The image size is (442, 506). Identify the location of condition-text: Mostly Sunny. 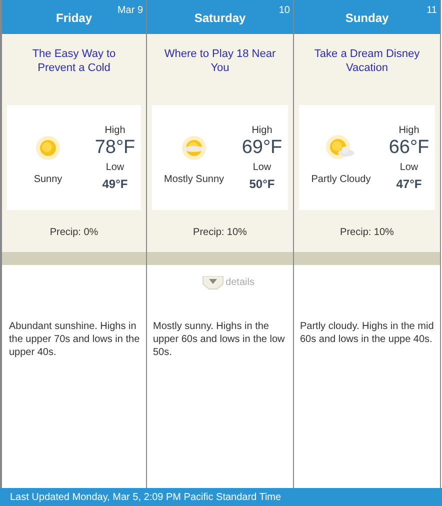
(194, 180).